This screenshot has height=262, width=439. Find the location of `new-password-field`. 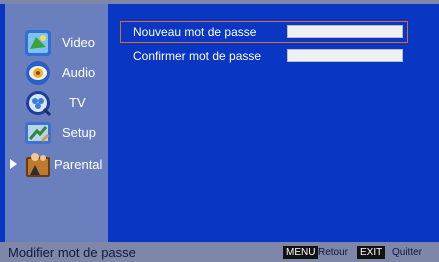

new-password-field is located at coordinates (345, 31).